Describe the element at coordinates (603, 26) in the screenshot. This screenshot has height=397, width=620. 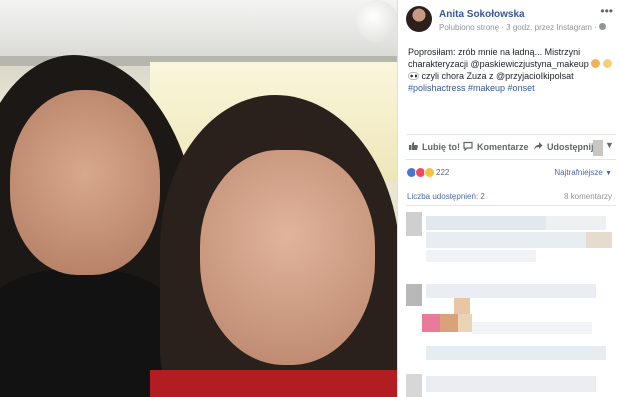
I see `globe-icon` at that location.